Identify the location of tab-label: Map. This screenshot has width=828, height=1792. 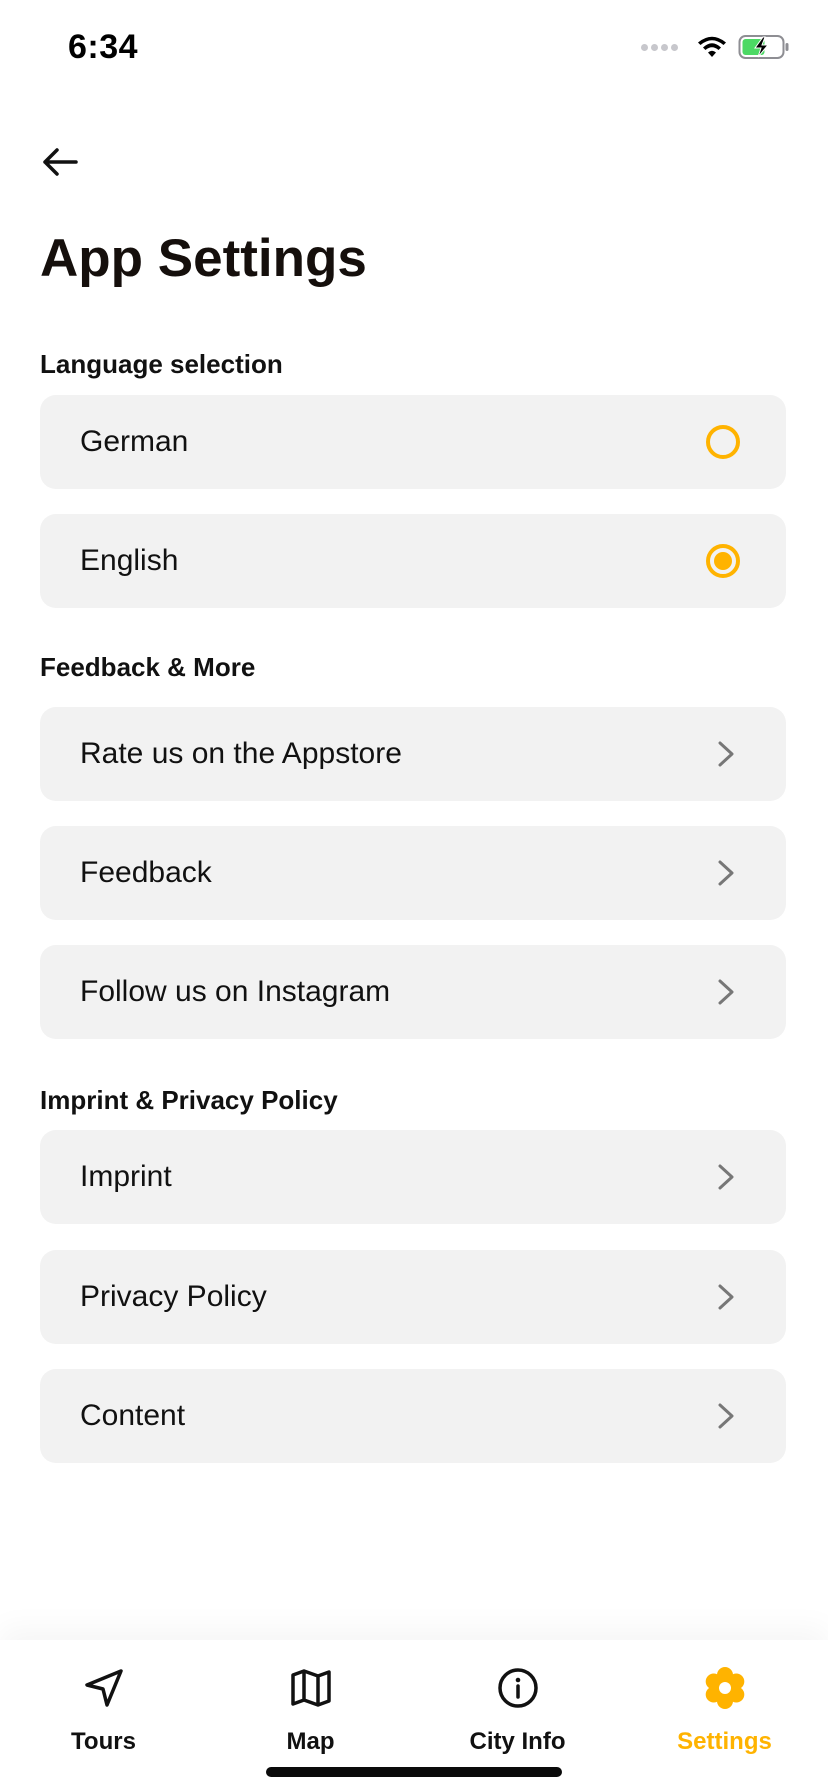
(310, 1741).